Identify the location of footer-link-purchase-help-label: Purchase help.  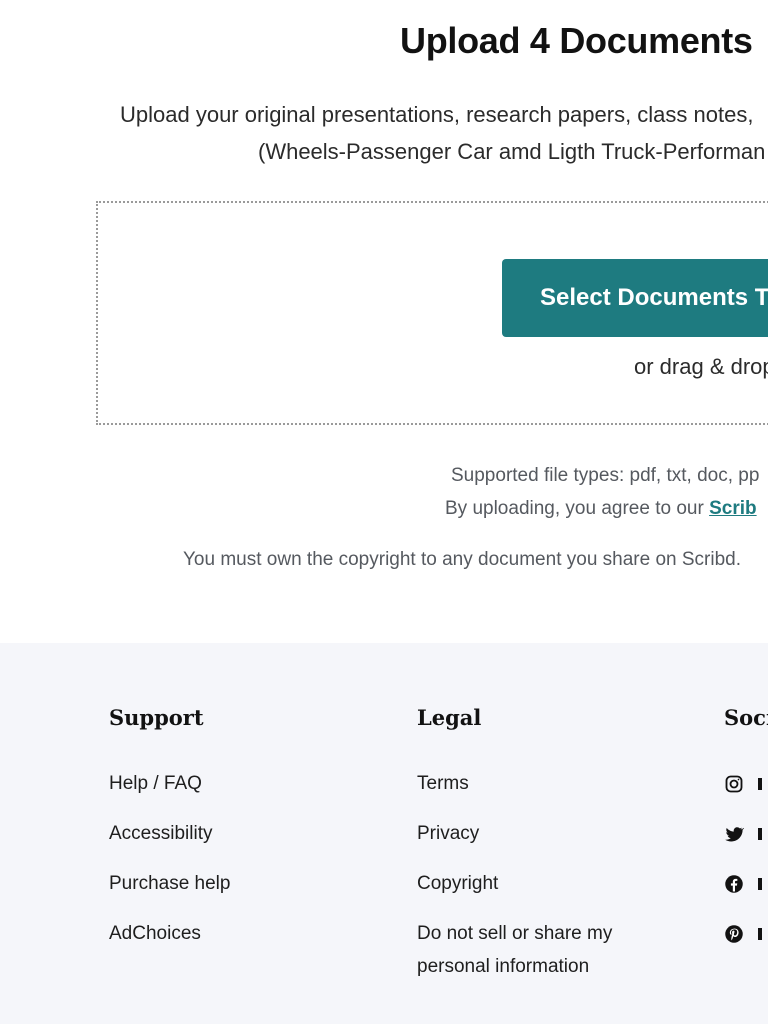
(169, 883).